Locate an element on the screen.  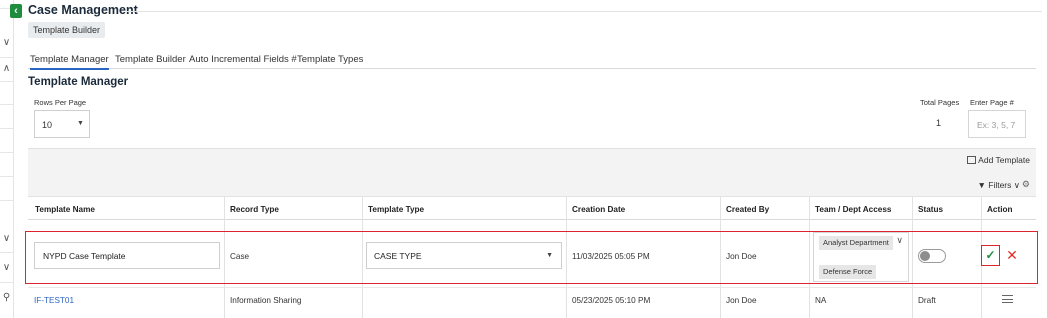
team-access-multiselect: Analyst Department Defense Force ∨ is located at coordinates (861, 257).